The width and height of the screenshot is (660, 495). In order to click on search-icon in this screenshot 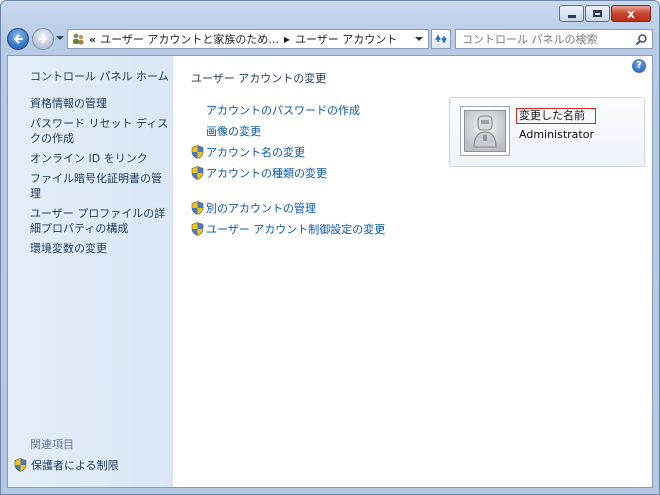, I will do `click(641, 39)`.